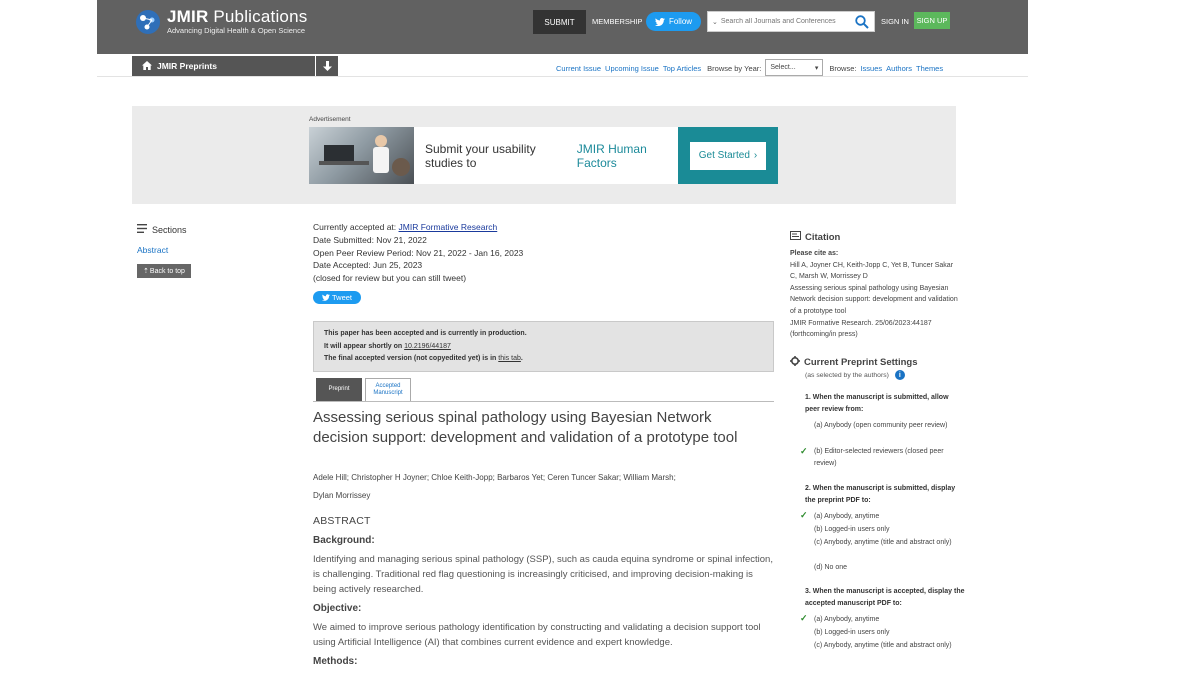  What do you see at coordinates (847, 619) in the screenshot?
I see `setting-q3-opt-a: (a) Anybody, anytime` at bounding box center [847, 619].